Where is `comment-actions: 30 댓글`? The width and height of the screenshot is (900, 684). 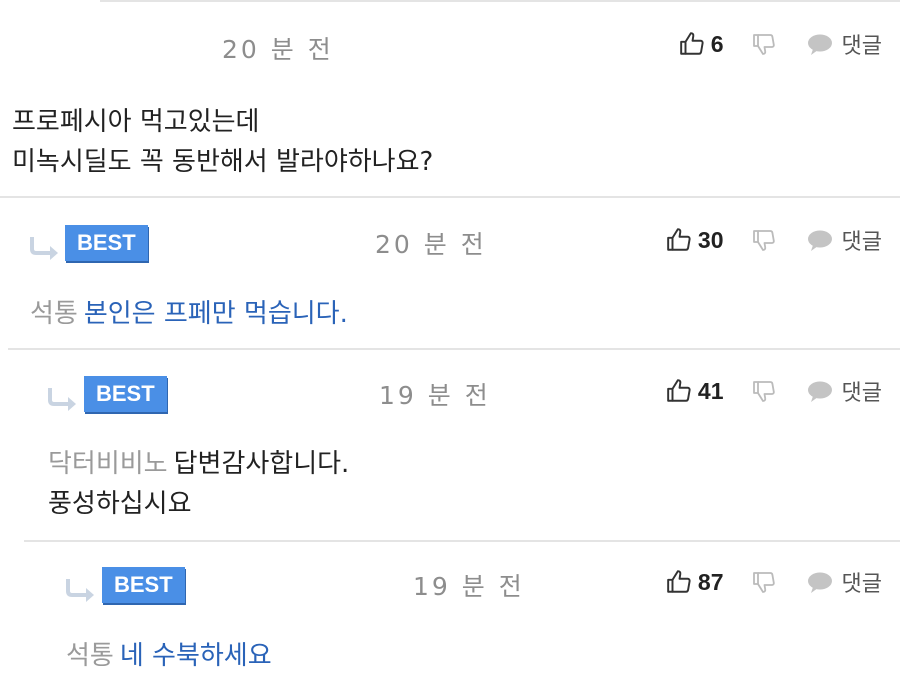 comment-actions: 30 댓글 is located at coordinates (774, 240).